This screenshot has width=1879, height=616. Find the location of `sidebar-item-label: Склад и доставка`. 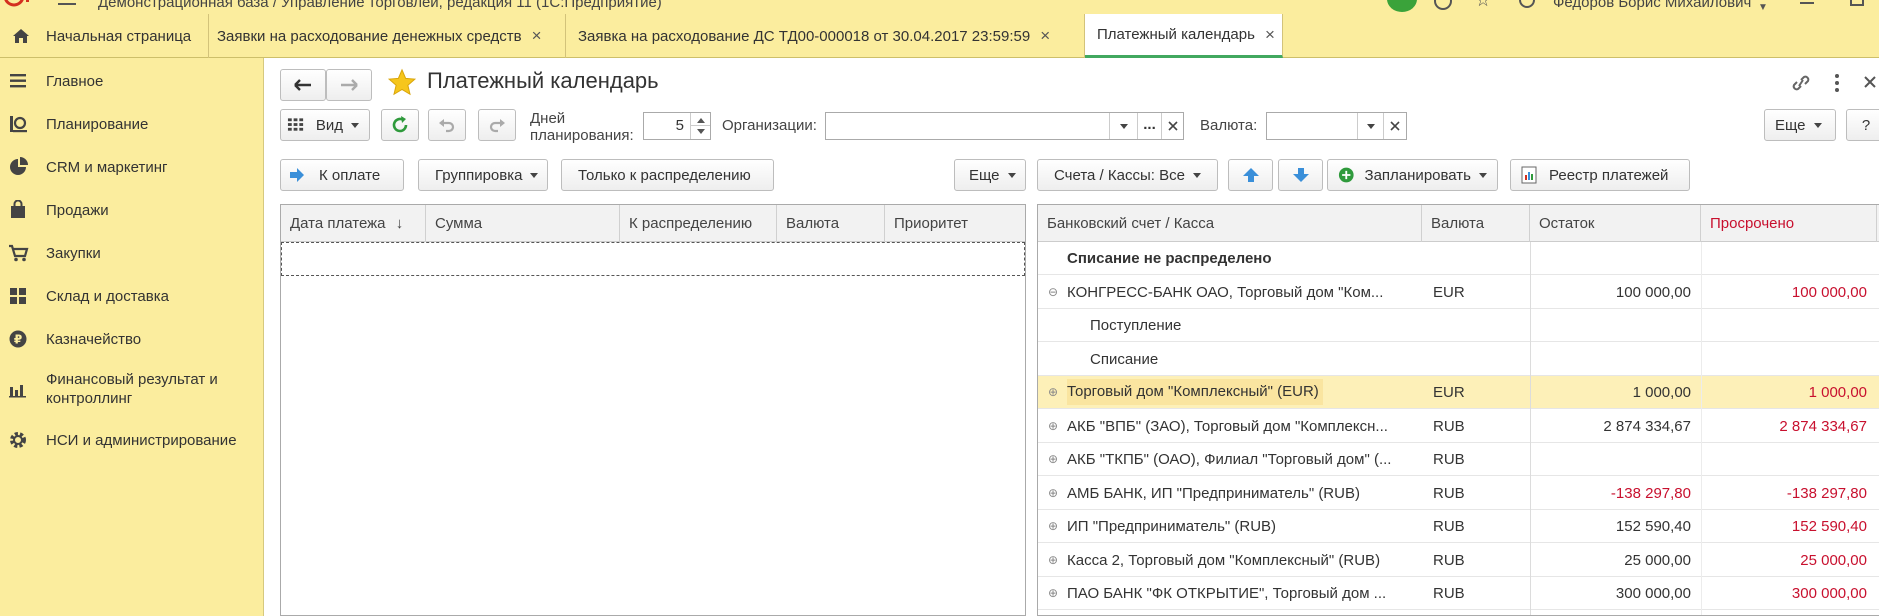

sidebar-item-label: Склад и доставка is located at coordinates (107, 296).